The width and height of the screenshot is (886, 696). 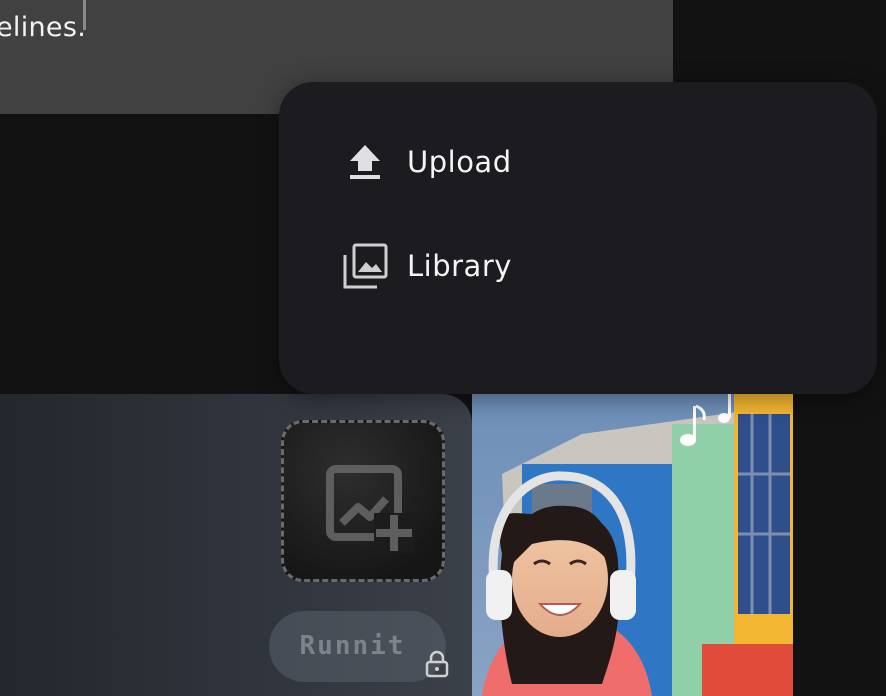 I want to click on upload-icon, so click(x=365, y=162).